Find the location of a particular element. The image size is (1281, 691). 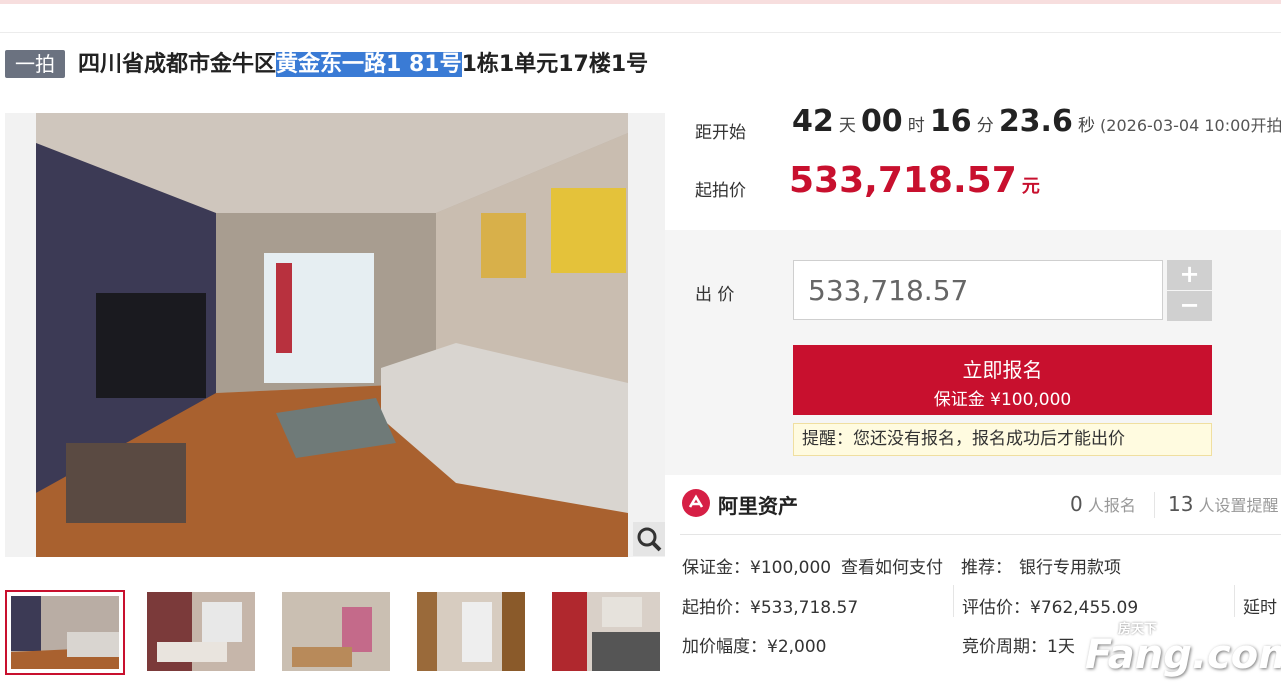

countdown-hours: 00 is located at coordinates (881, 121).